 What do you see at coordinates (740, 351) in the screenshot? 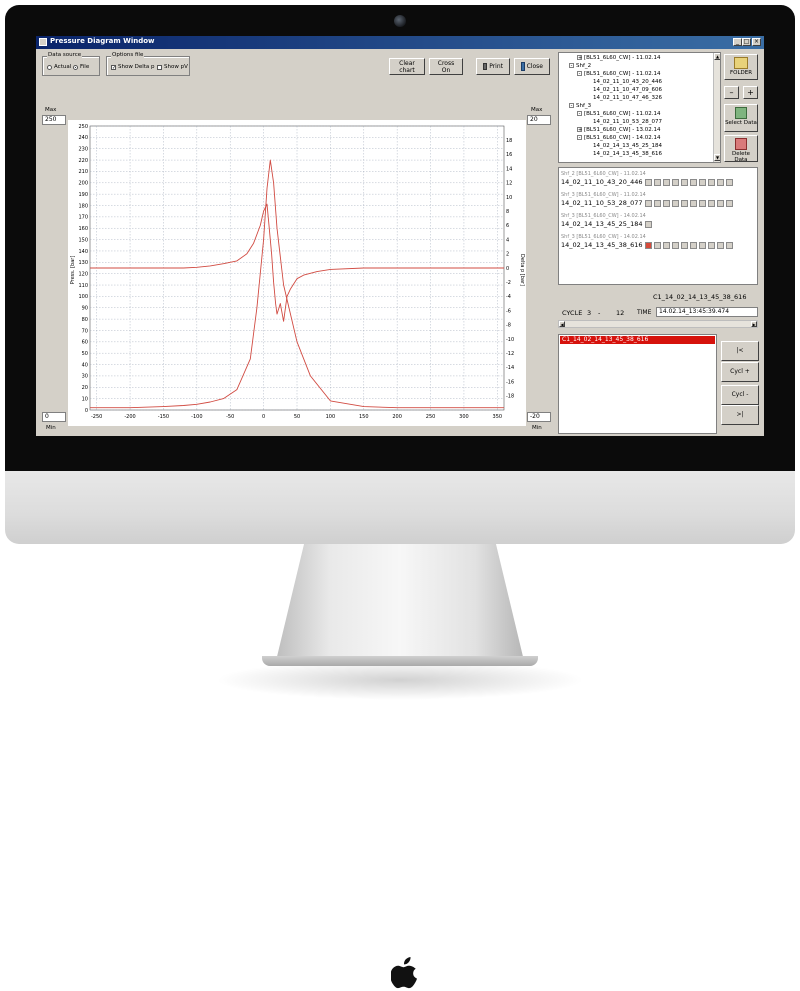
I see `first-cycle-button: |<` at bounding box center [740, 351].